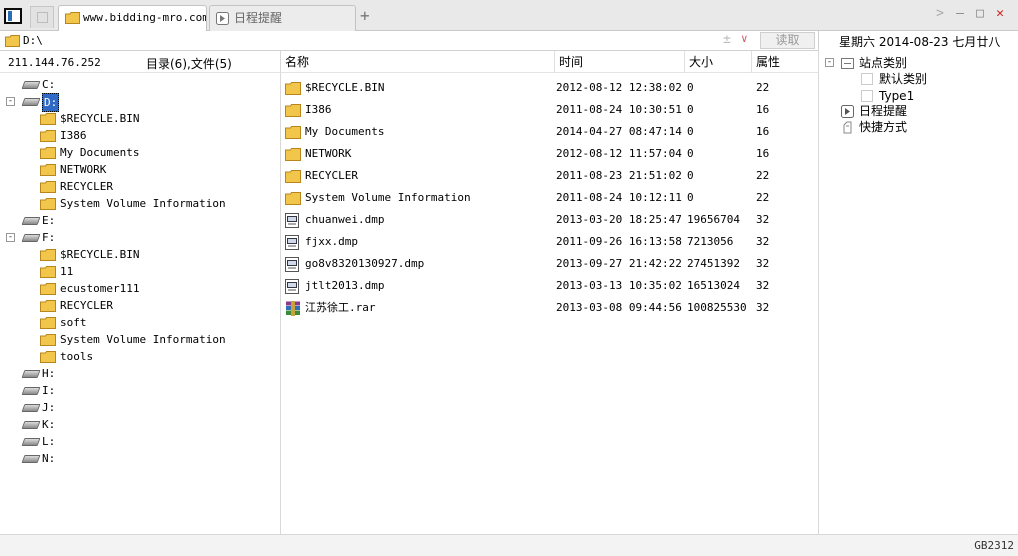  I want to click on file-size: 16513024, so click(713, 285).